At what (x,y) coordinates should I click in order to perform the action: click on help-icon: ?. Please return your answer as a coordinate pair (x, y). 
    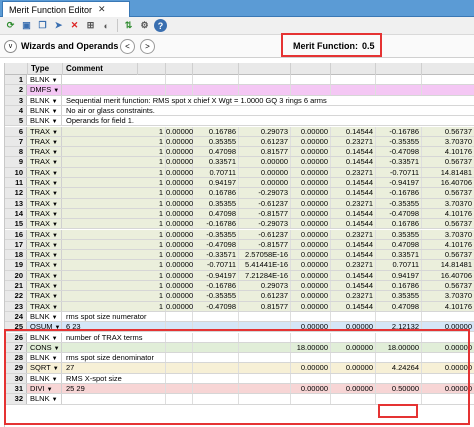
    Looking at the image, I should click on (160, 25).